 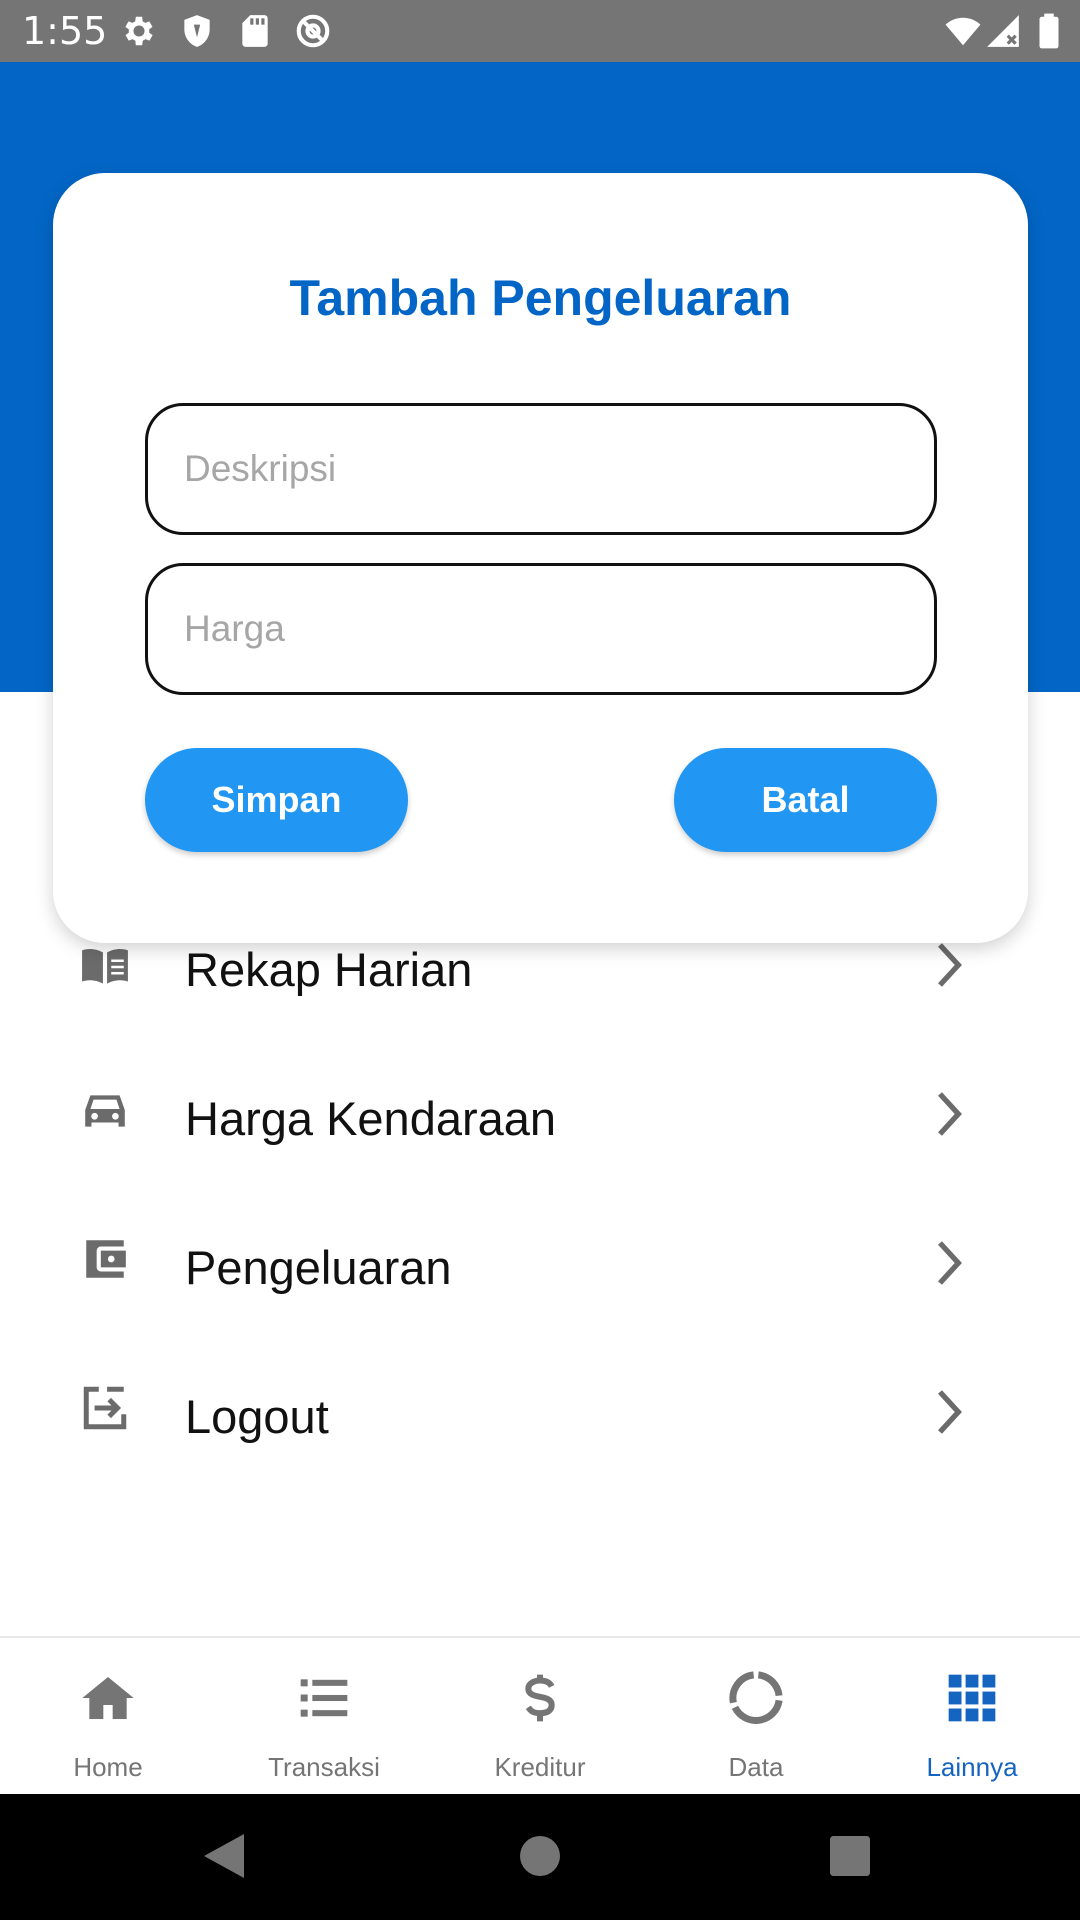 I want to click on nav-item-transaksi: Transaksi, so click(x=324, y=1717).